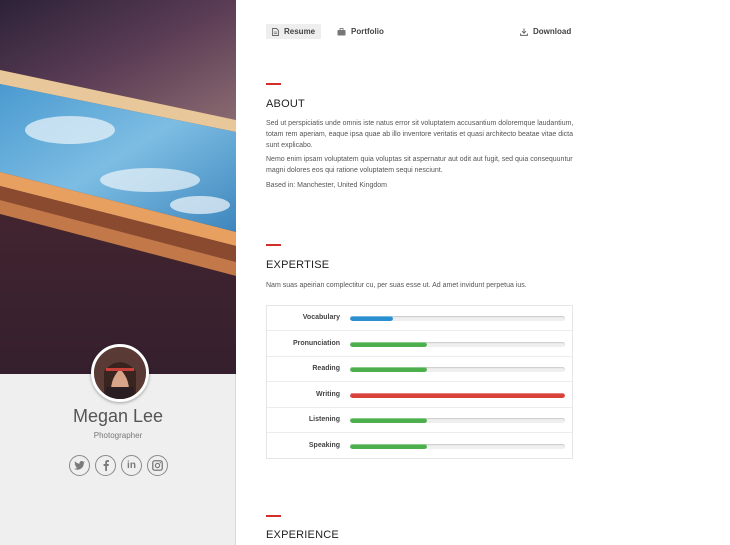  Describe the element at coordinates (341, 31) in the screenshot. I see `briefcase-icon` at that location.